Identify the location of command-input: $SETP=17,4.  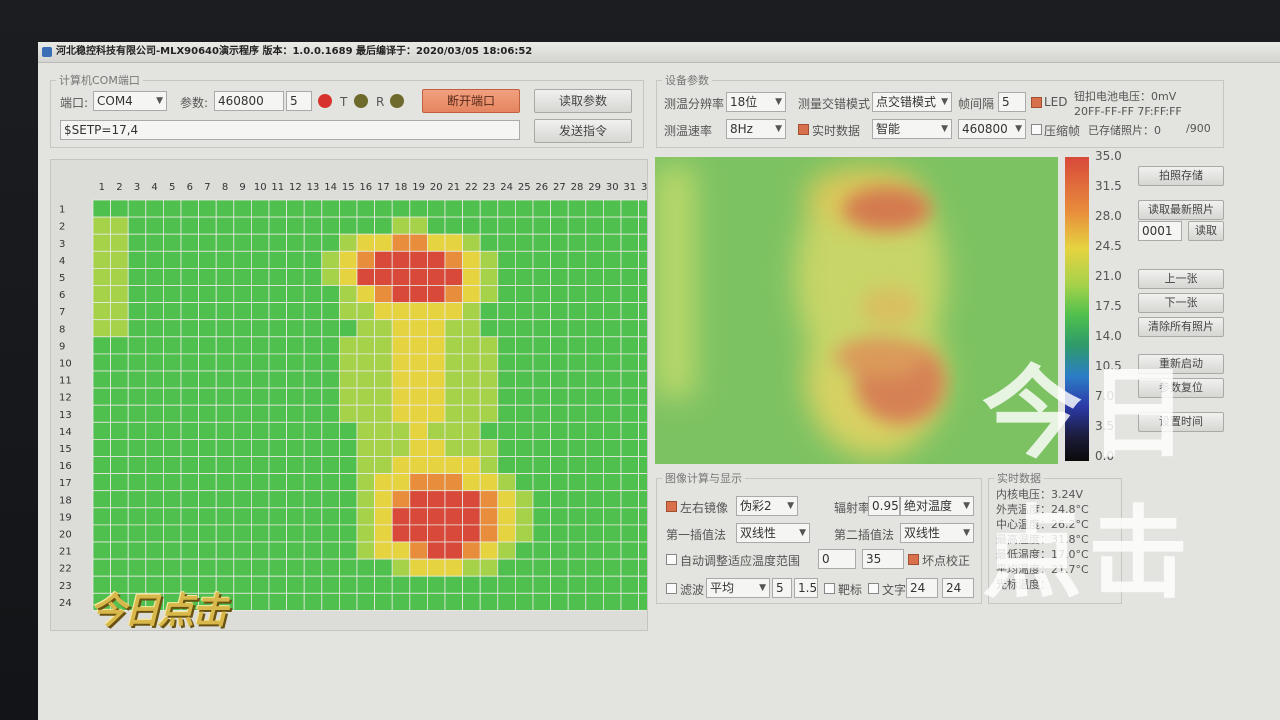
(290, 130).